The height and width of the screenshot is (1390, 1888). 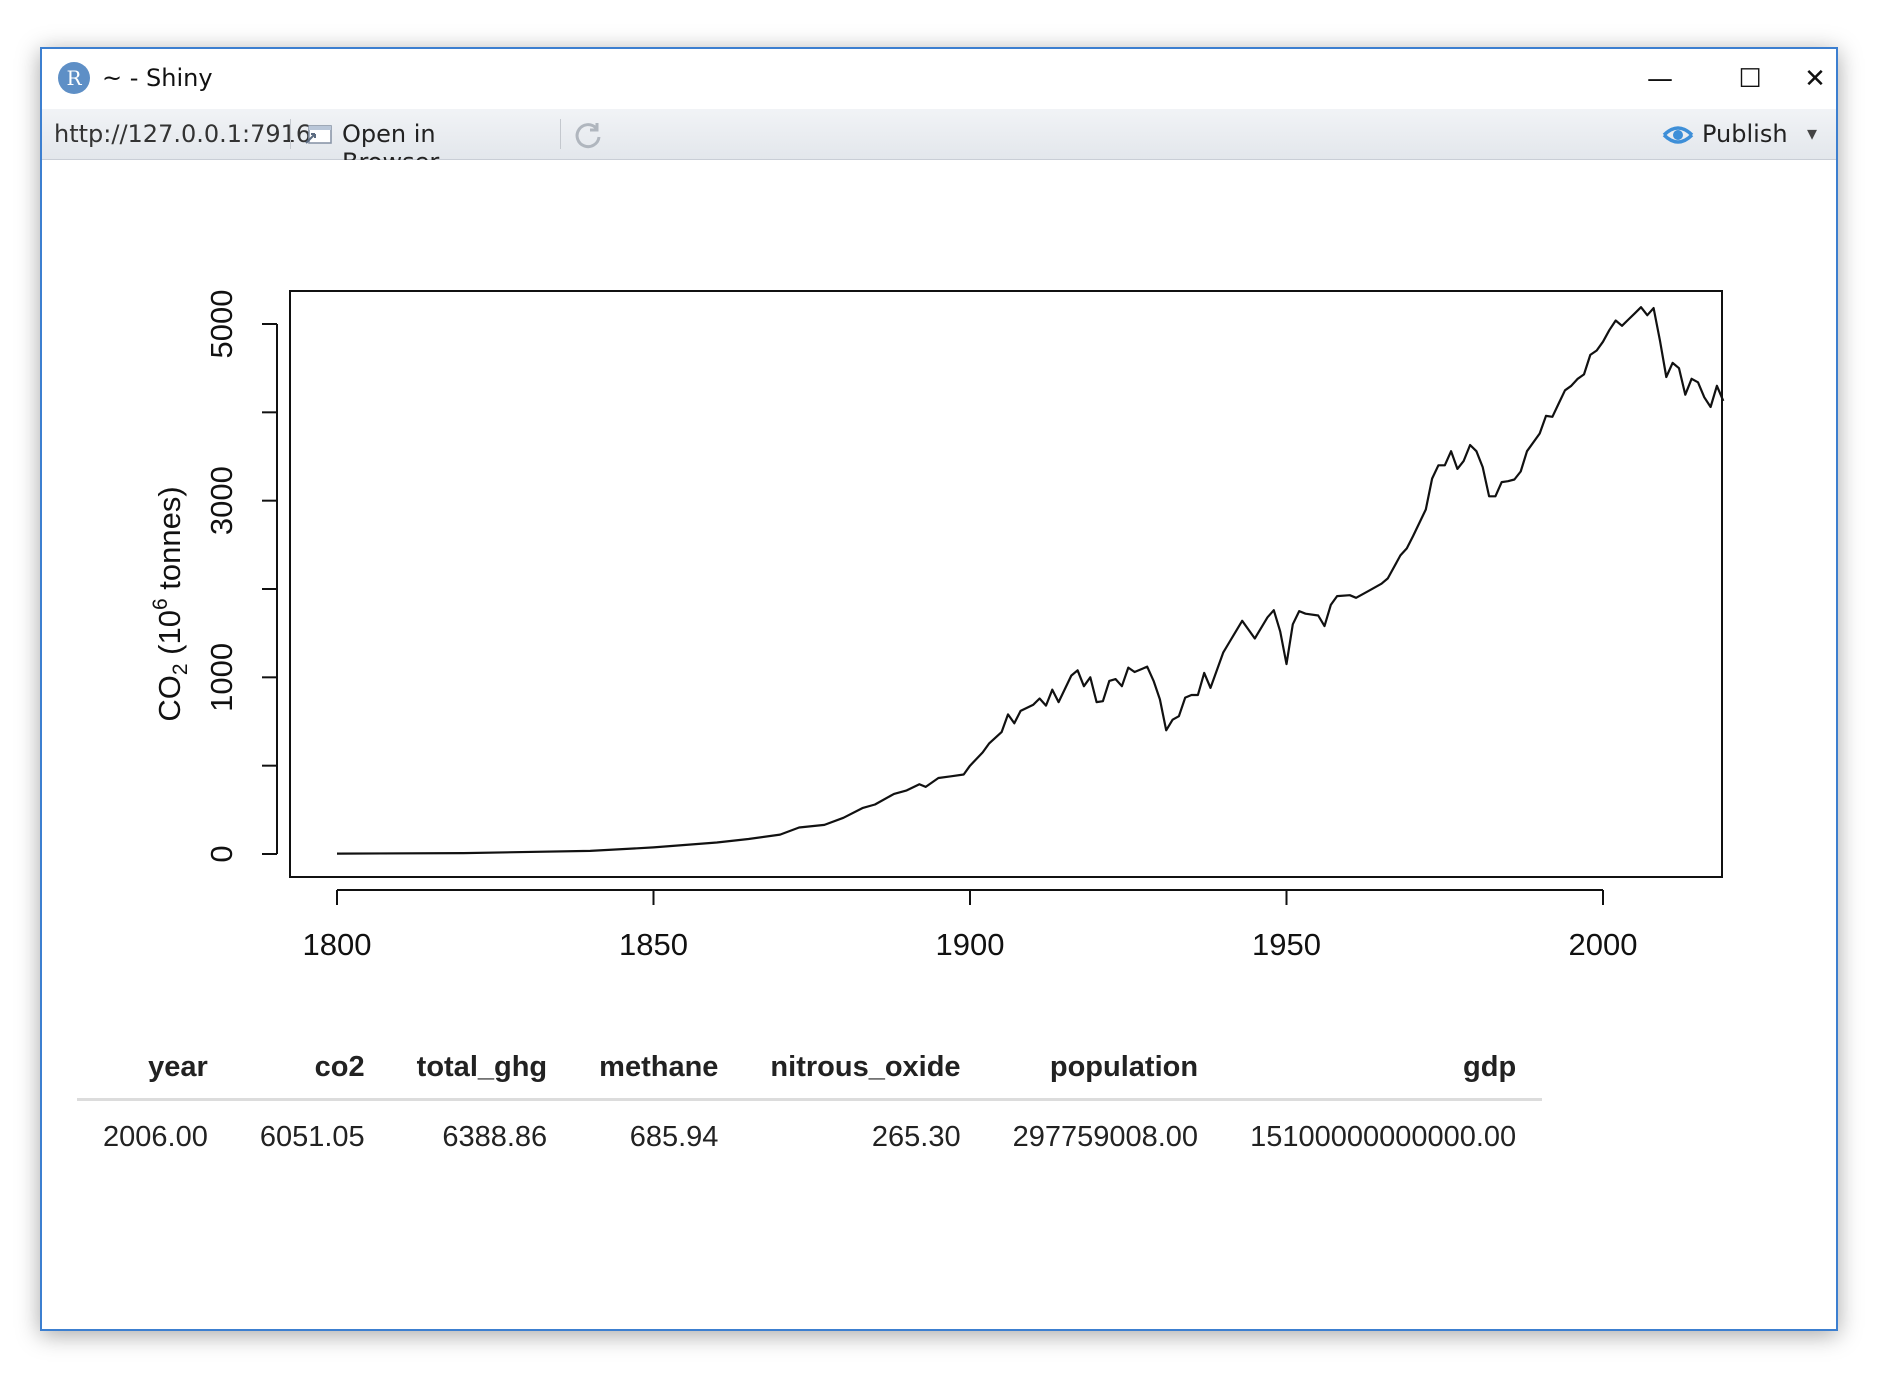 I want to click on y-axis-title: CO2 (106 tonnes), so click(x=170, y=603).